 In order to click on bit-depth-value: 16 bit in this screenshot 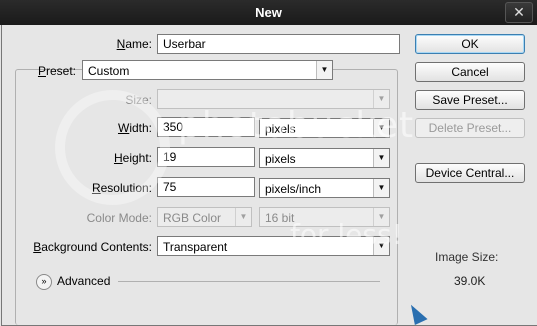, I will do `click(280, 218)`.